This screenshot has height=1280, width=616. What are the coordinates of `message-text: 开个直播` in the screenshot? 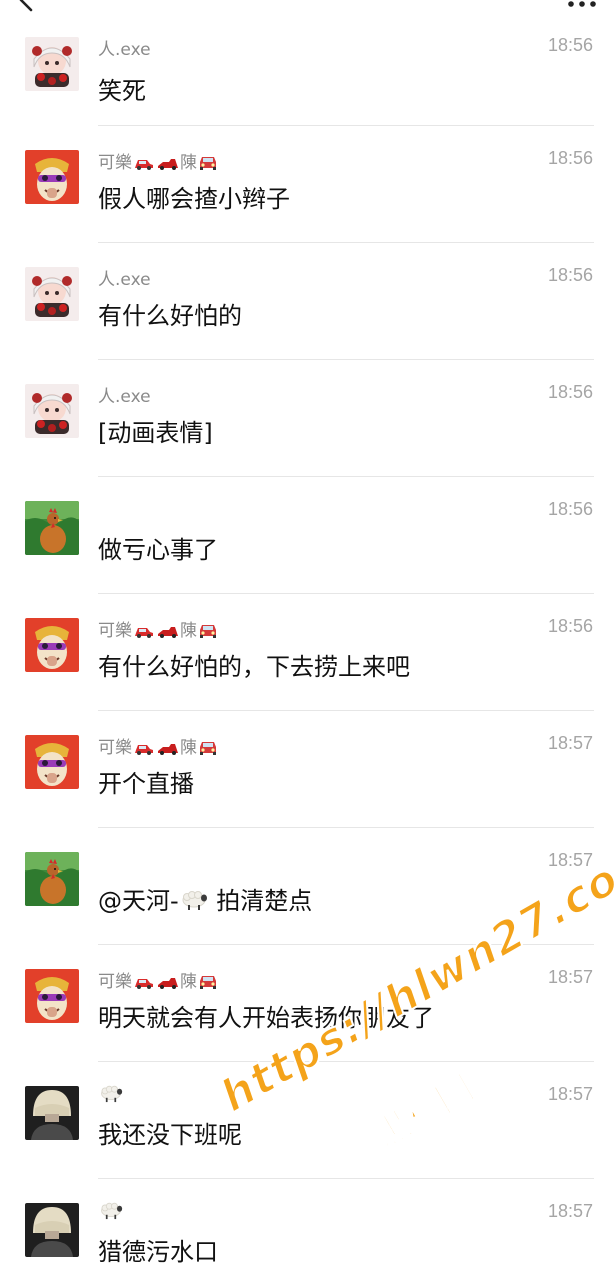 It's located at (146, 781).